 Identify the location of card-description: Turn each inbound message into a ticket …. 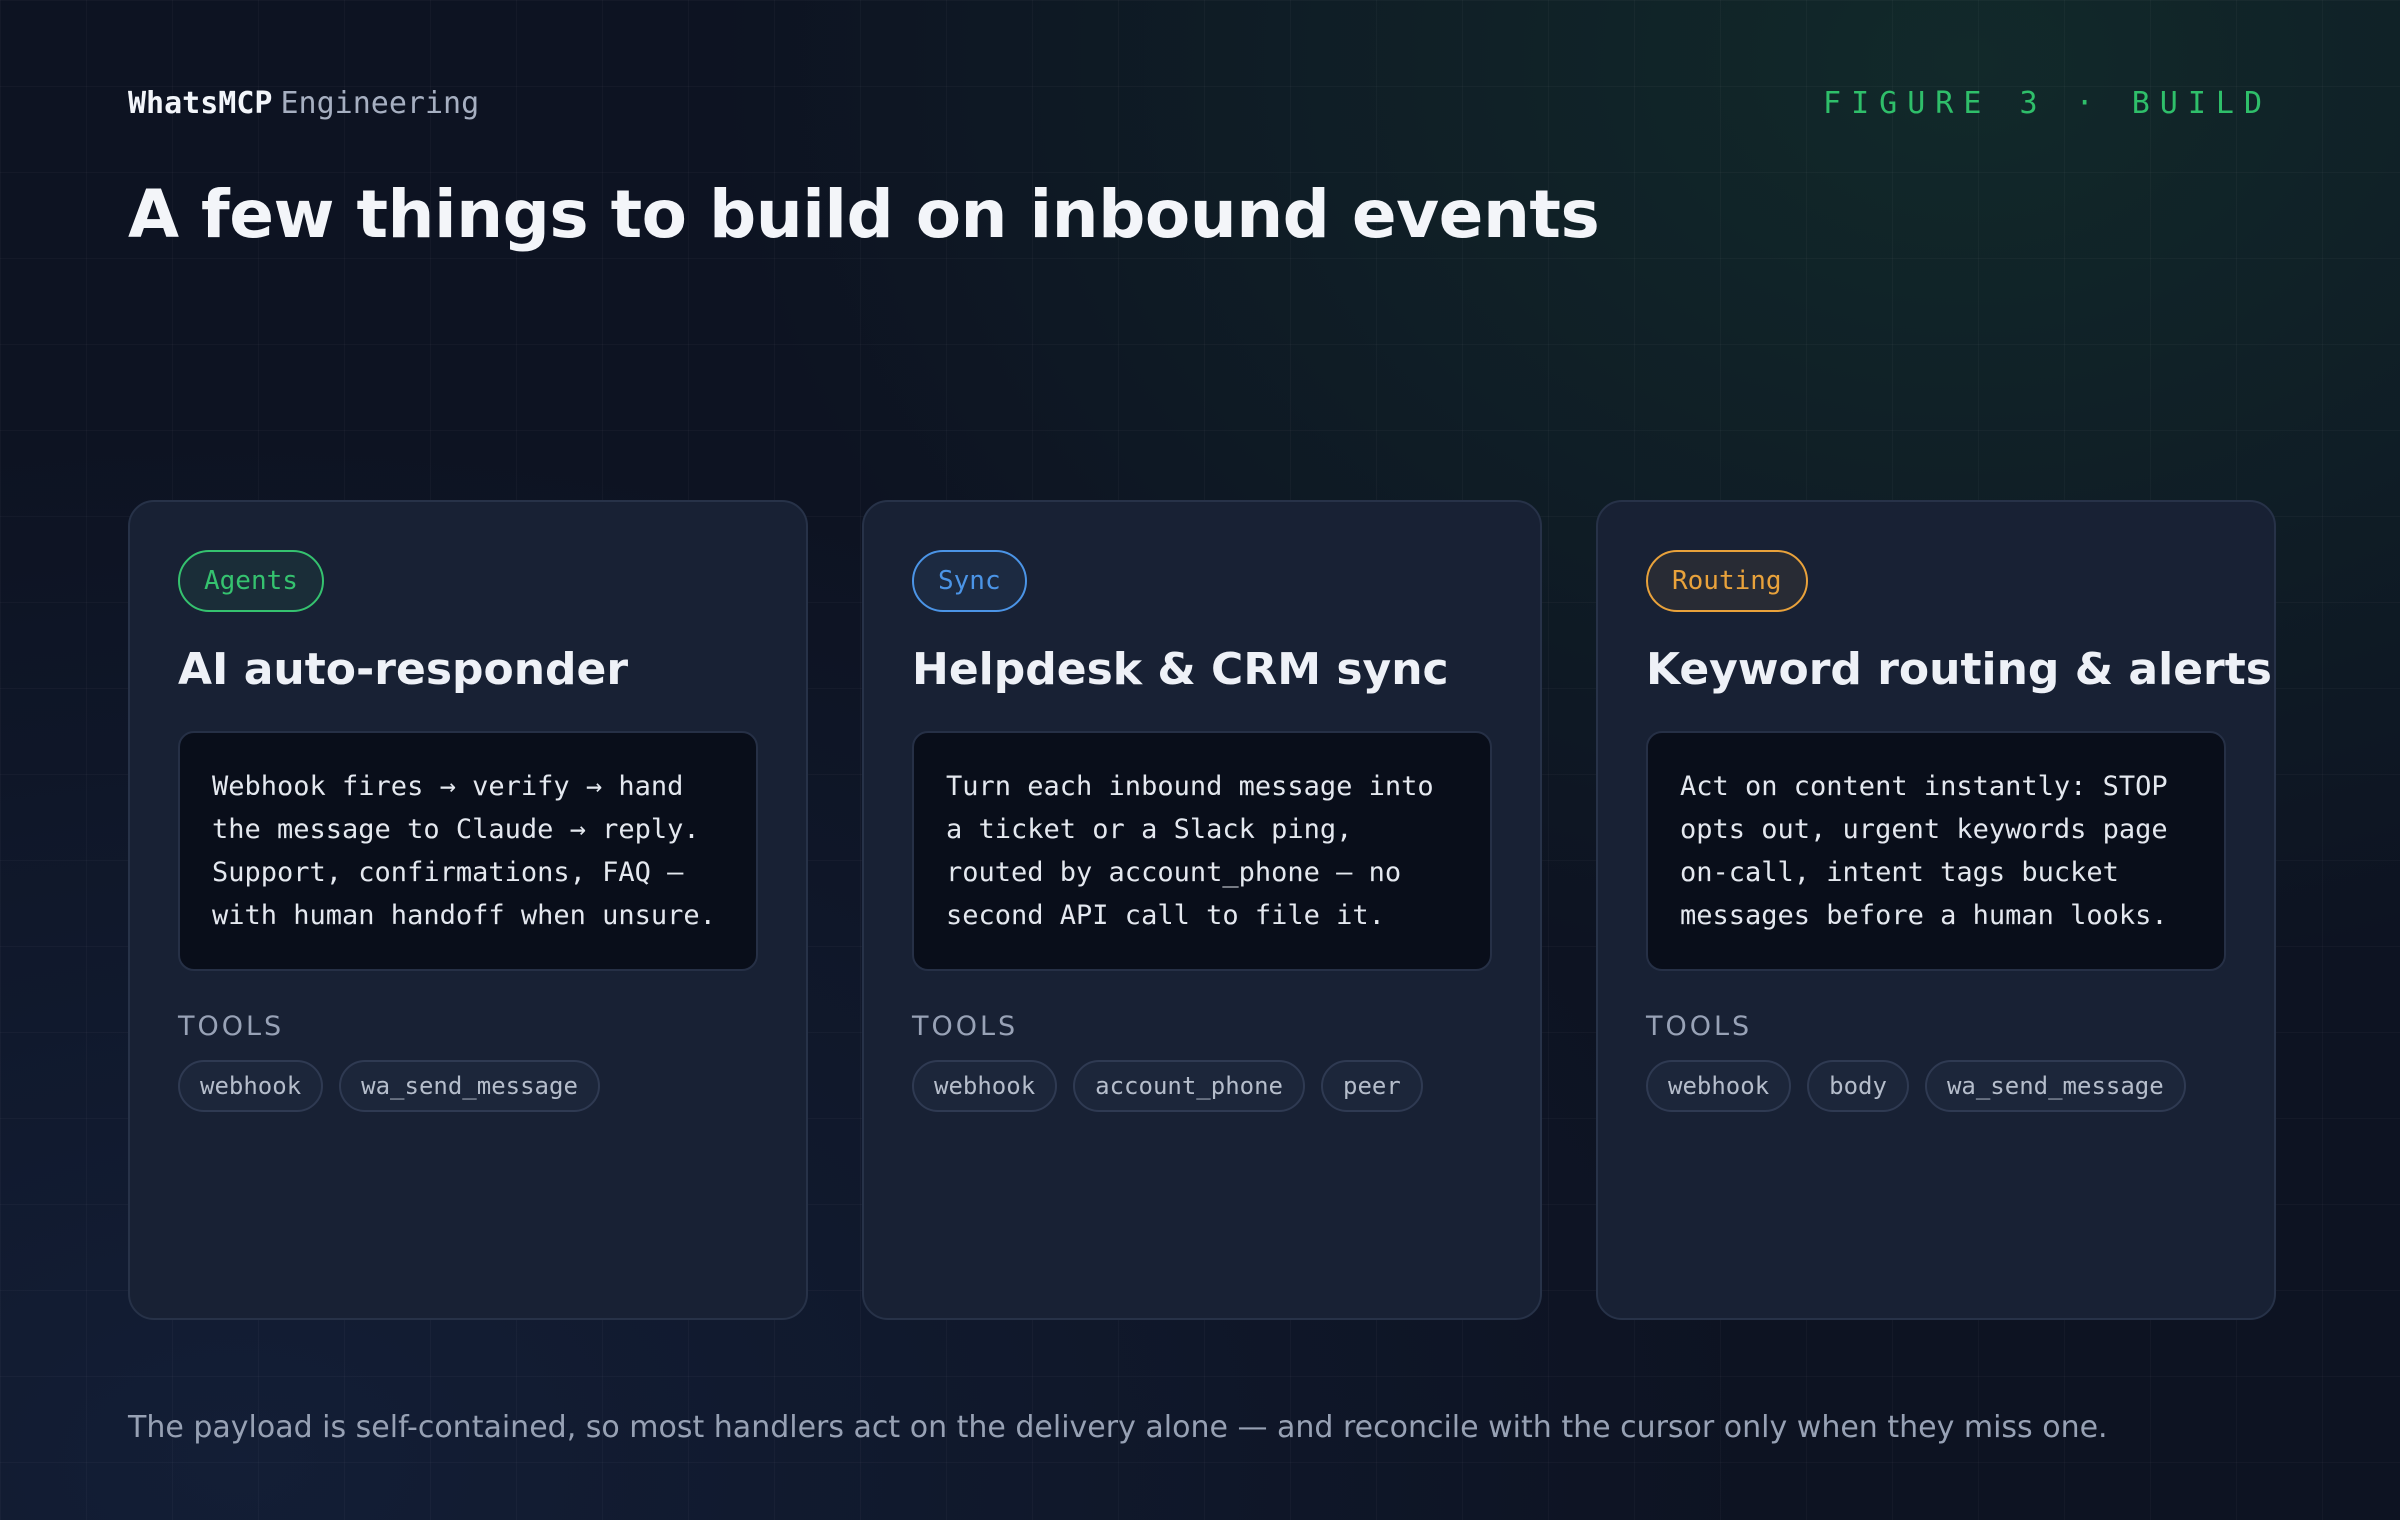
(1202, 851).